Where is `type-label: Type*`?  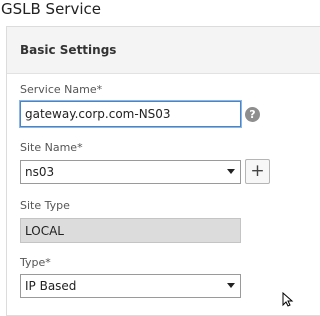 type-label: Type* is located at coordinates (35, 262).